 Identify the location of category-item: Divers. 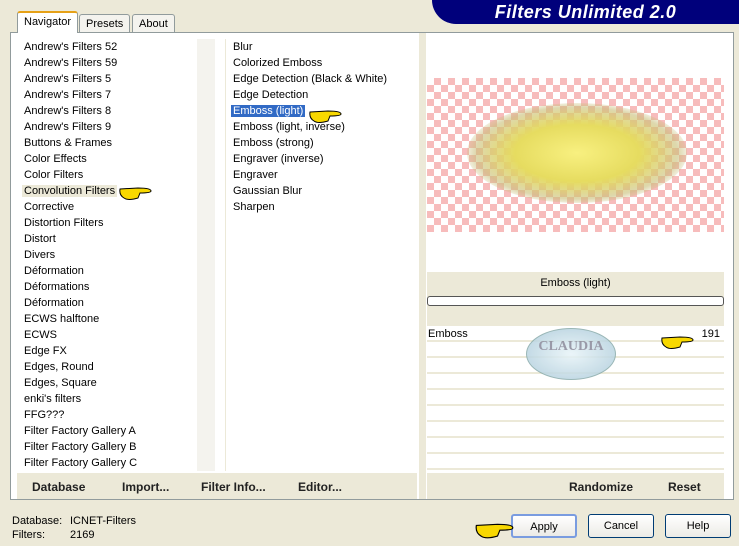
(107, 255).